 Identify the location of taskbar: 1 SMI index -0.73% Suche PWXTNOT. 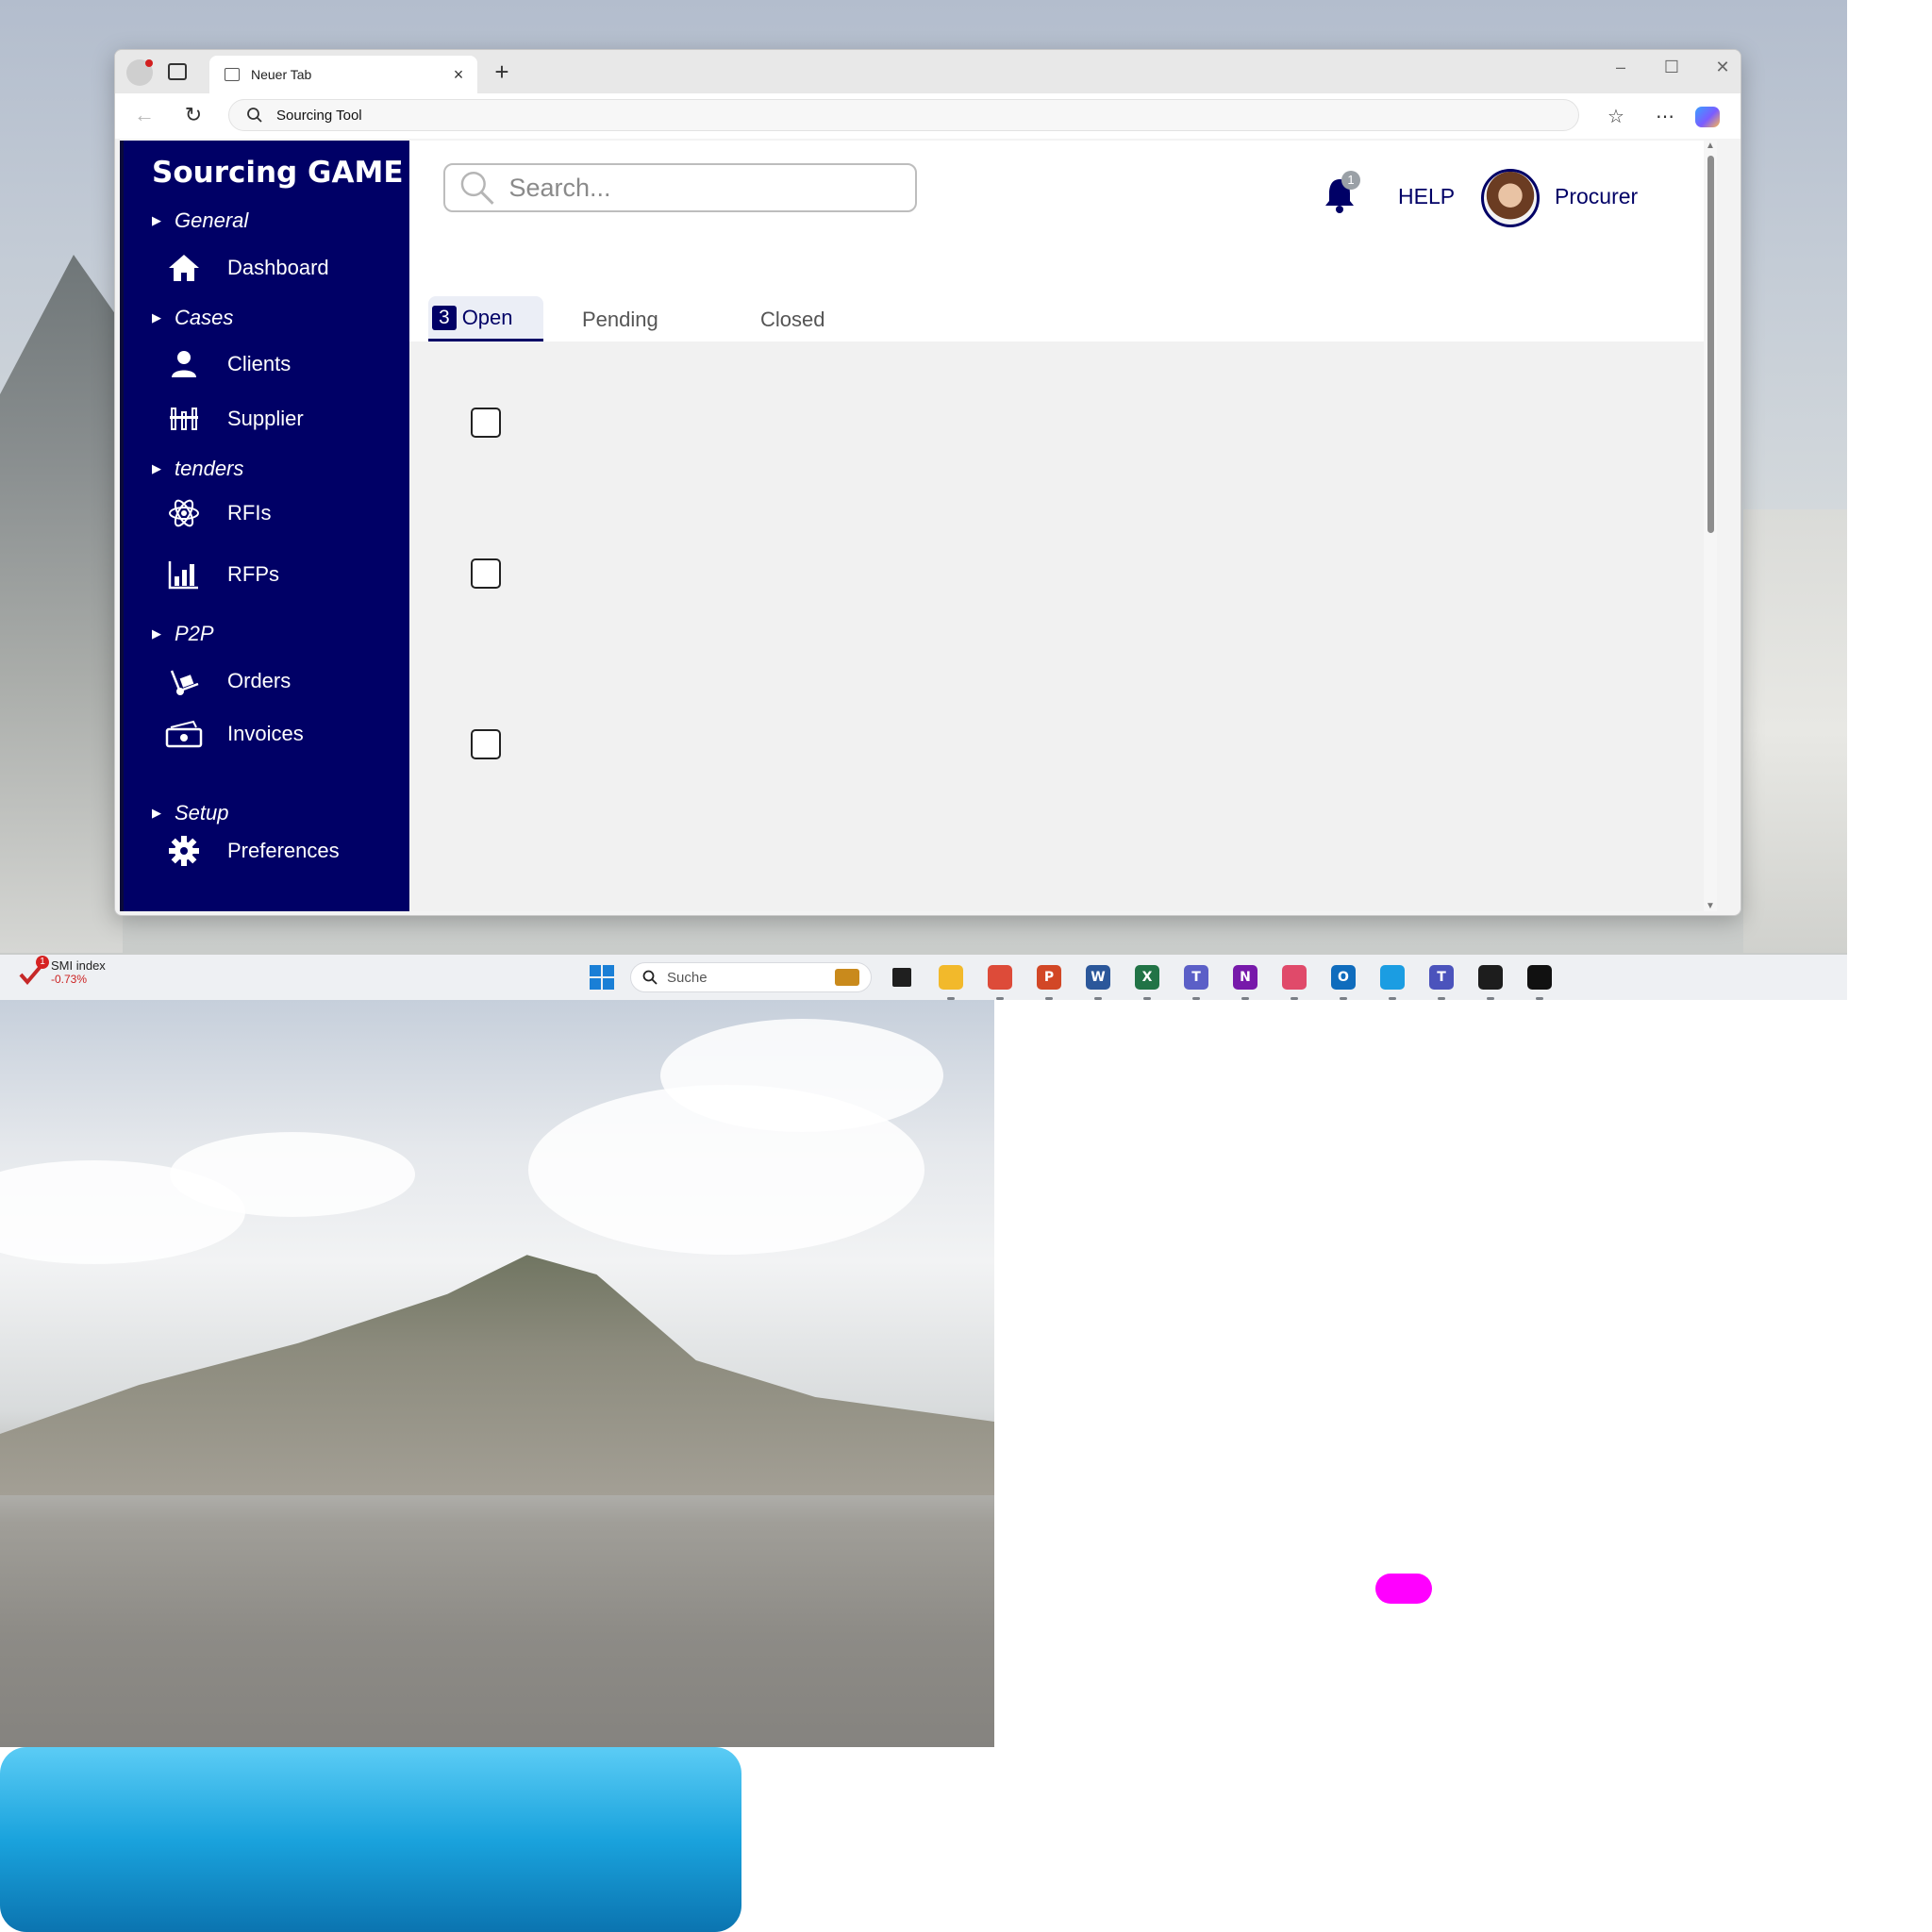
(924, 978).